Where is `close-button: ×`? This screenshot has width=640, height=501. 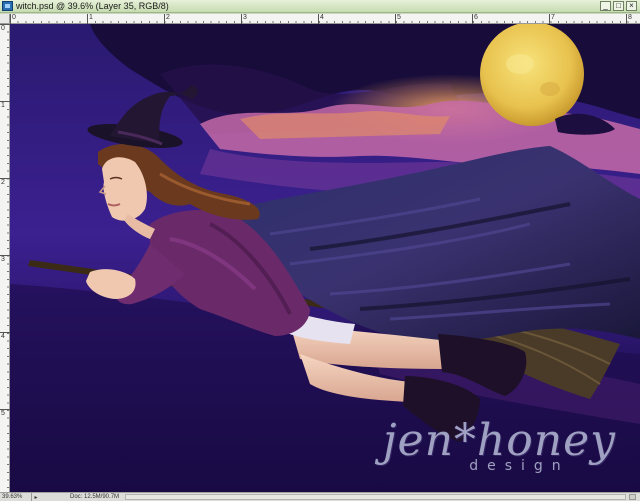
close-button: × is located at coordinates (631, 6).